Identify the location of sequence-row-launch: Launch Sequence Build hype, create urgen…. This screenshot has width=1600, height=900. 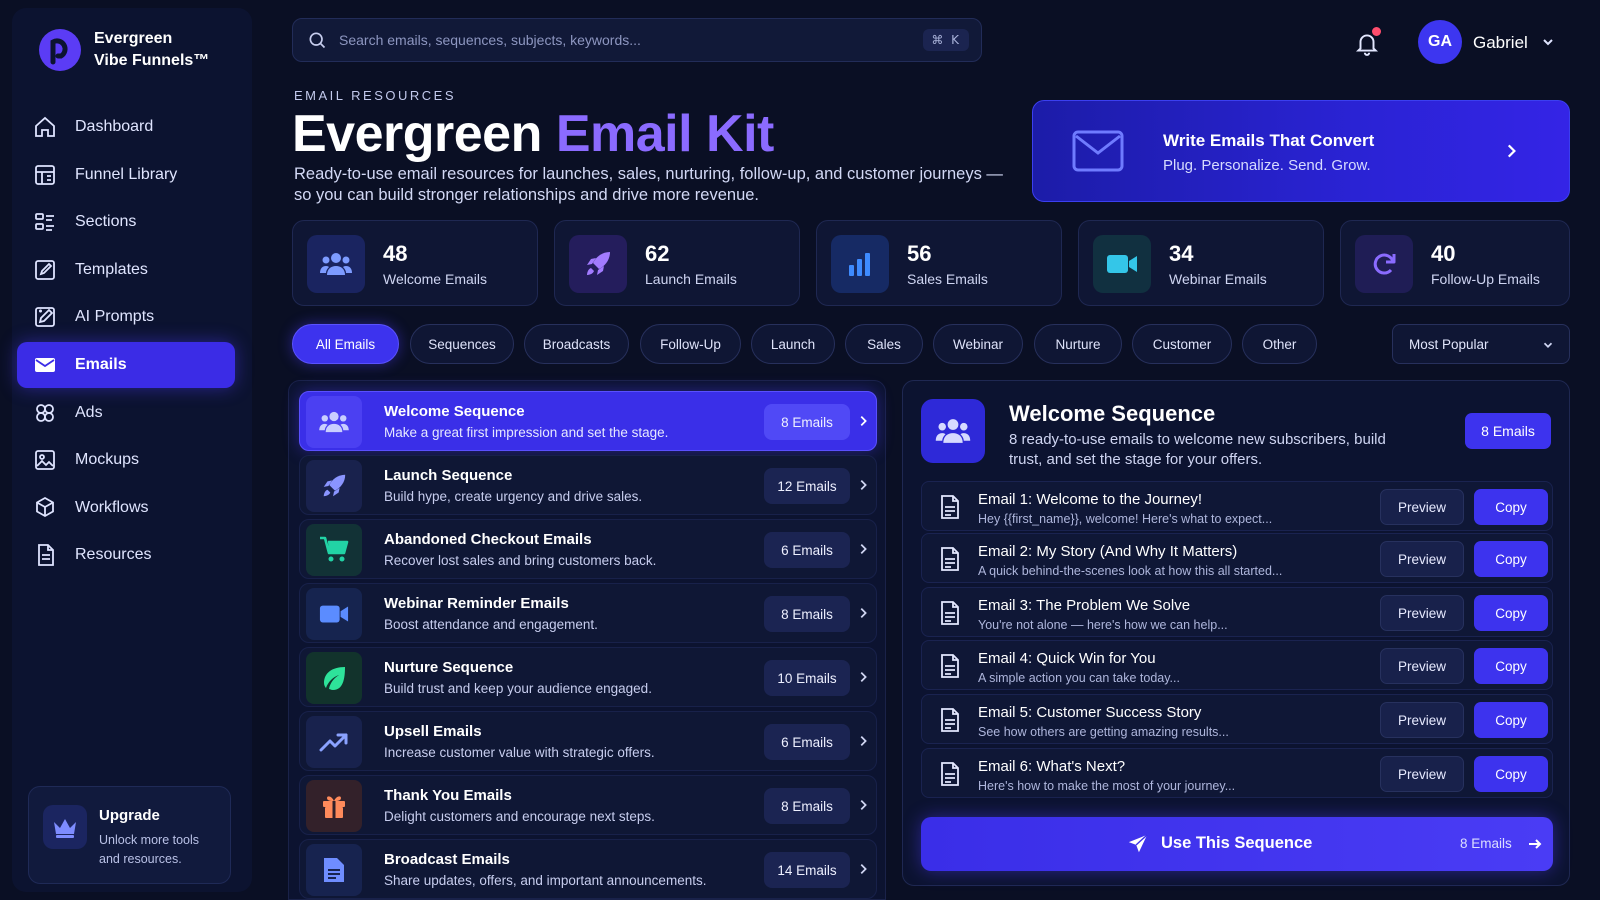
(588, 485).